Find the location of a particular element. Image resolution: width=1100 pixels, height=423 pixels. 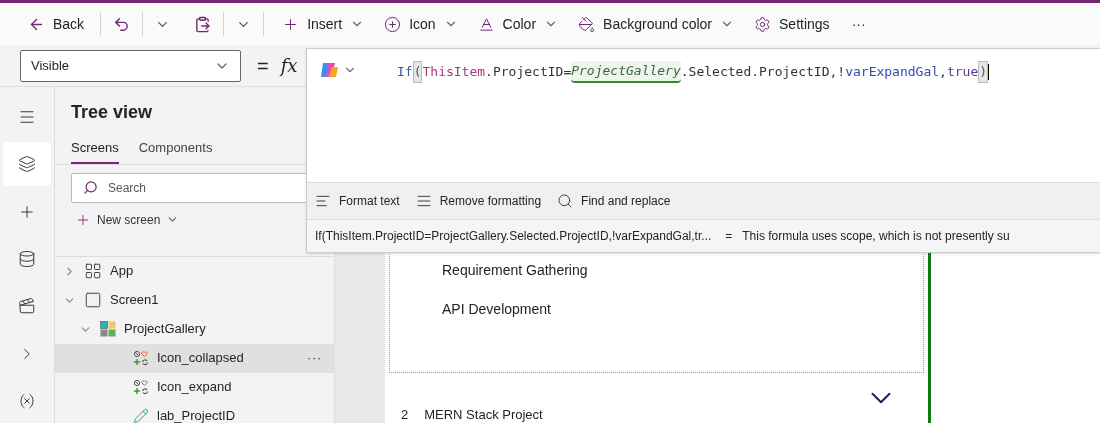

task-label: API Development is located at coordinates (497, 309).